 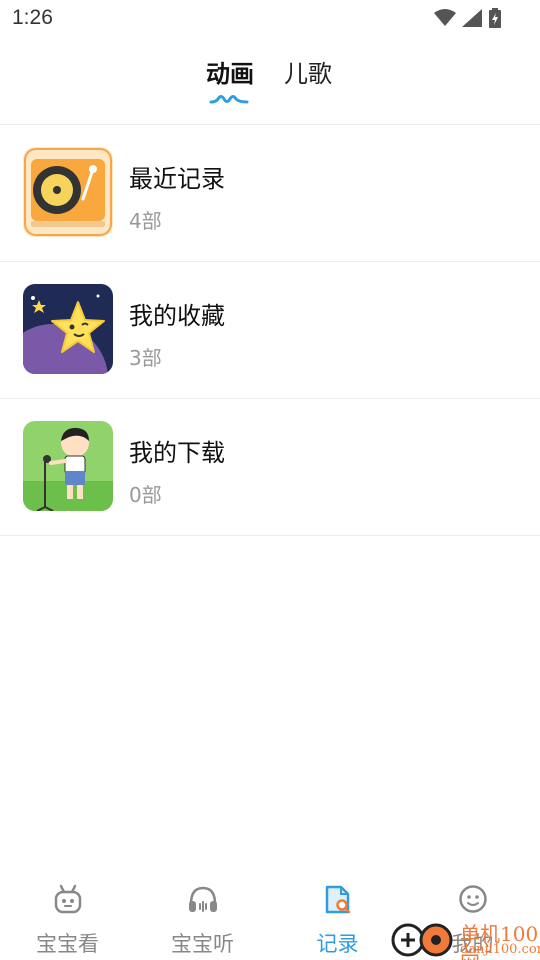 What do you see at coordinates (229, 99) in the screenshot?
I see `tab-active-indicator` at bounding box center [229, 99].